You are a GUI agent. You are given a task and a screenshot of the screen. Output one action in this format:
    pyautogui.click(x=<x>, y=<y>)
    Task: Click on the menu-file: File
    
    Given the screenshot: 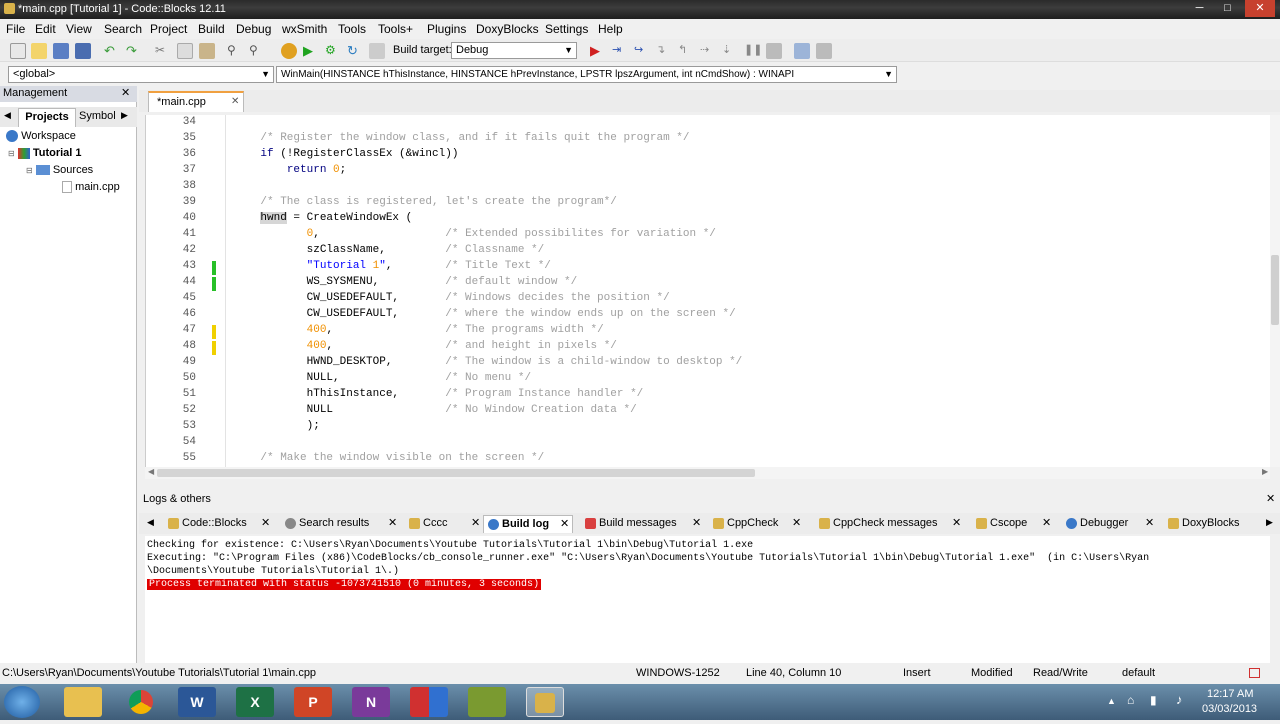 What is the action you would take?
    pyautogui.click(x=15, y=29)
    